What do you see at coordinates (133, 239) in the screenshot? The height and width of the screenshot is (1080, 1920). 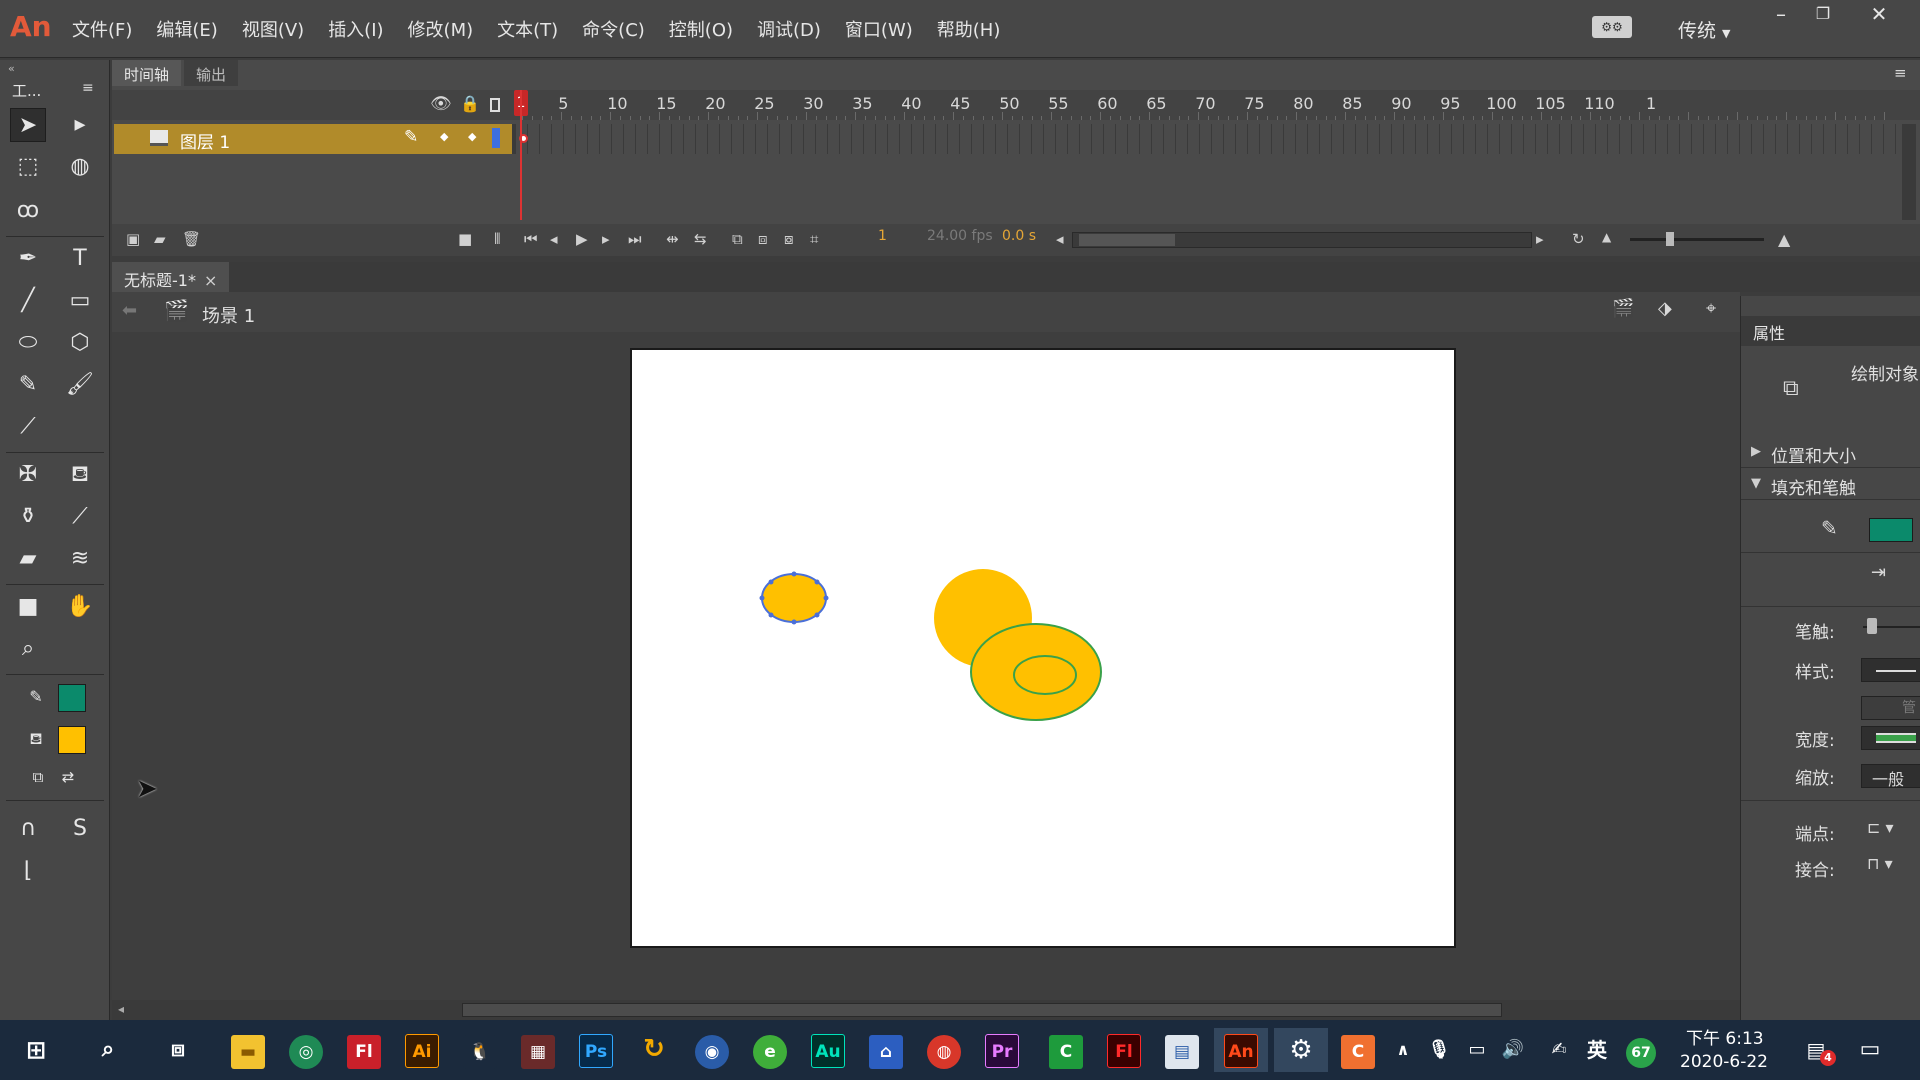 I see `new-layer-icon: ▣` at bounding box center [133, 239].